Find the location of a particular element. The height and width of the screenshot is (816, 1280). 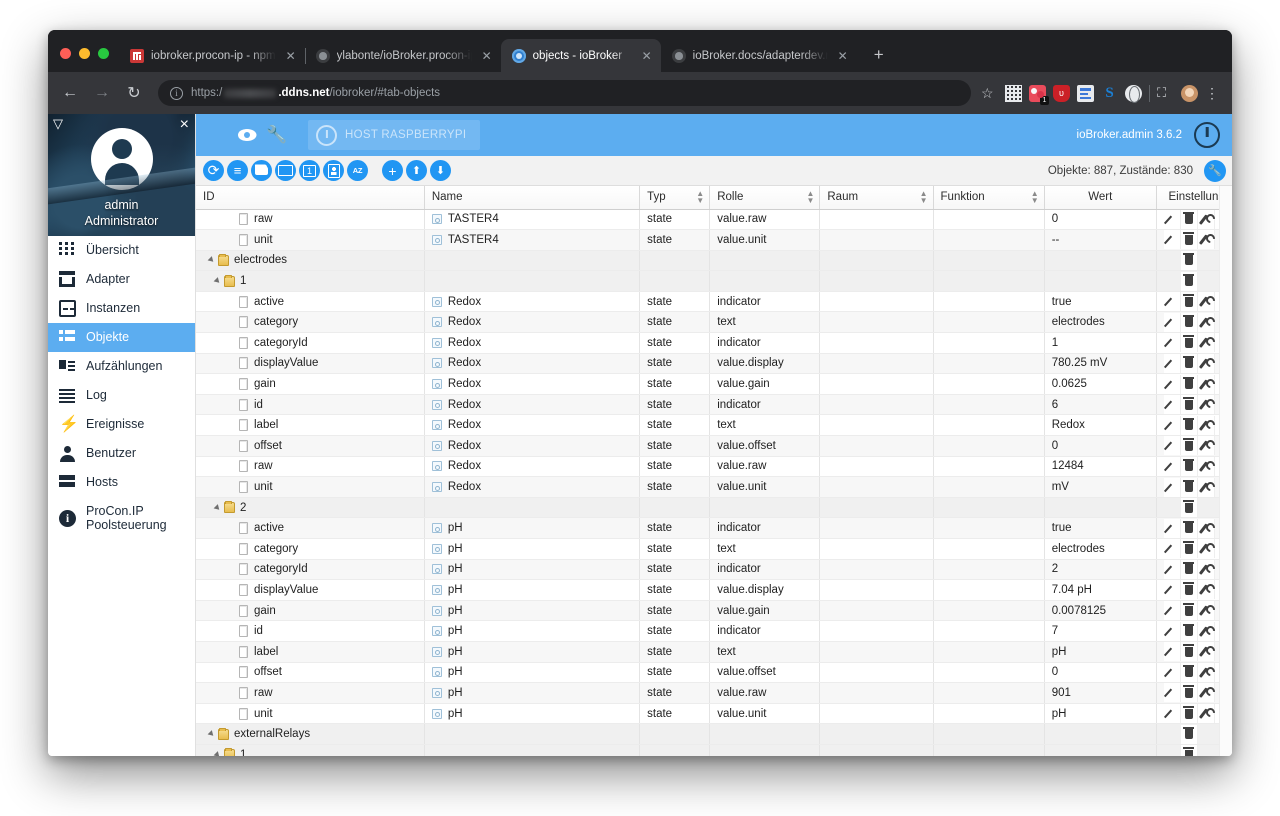

close-icon: × is located at coordinates (184, 125).